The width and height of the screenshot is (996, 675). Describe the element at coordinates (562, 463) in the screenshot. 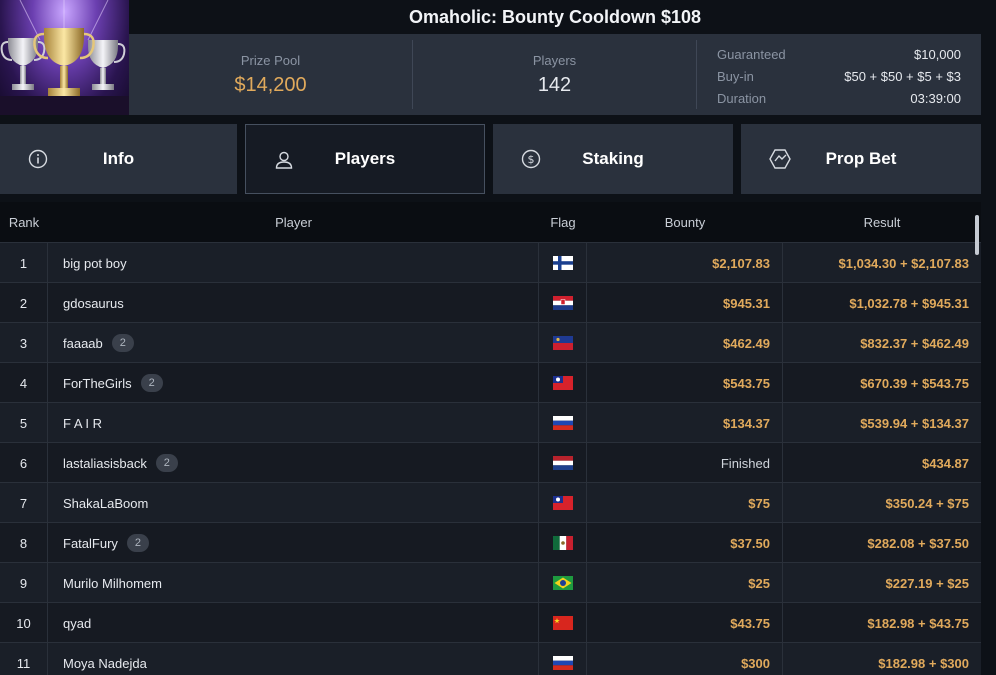

I see `netherlands-flag-icon` at that location.